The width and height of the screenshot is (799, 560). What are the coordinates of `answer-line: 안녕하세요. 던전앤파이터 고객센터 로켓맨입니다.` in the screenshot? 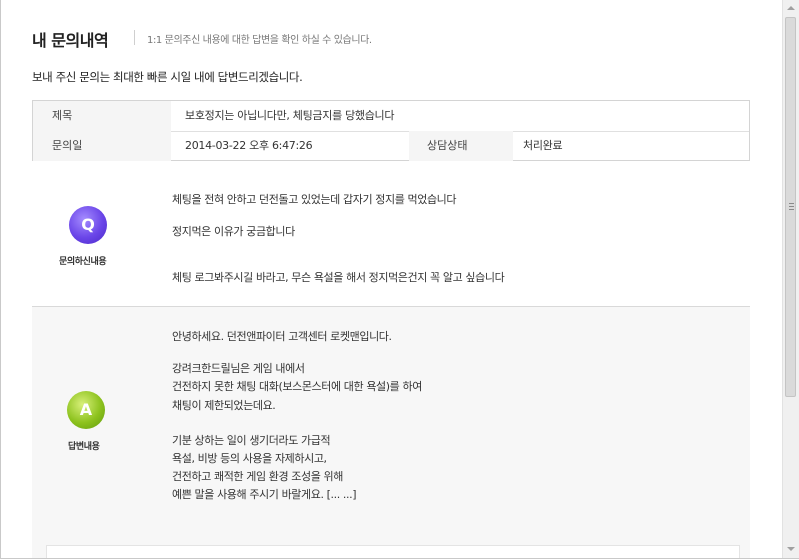 It's located at (282, 336).